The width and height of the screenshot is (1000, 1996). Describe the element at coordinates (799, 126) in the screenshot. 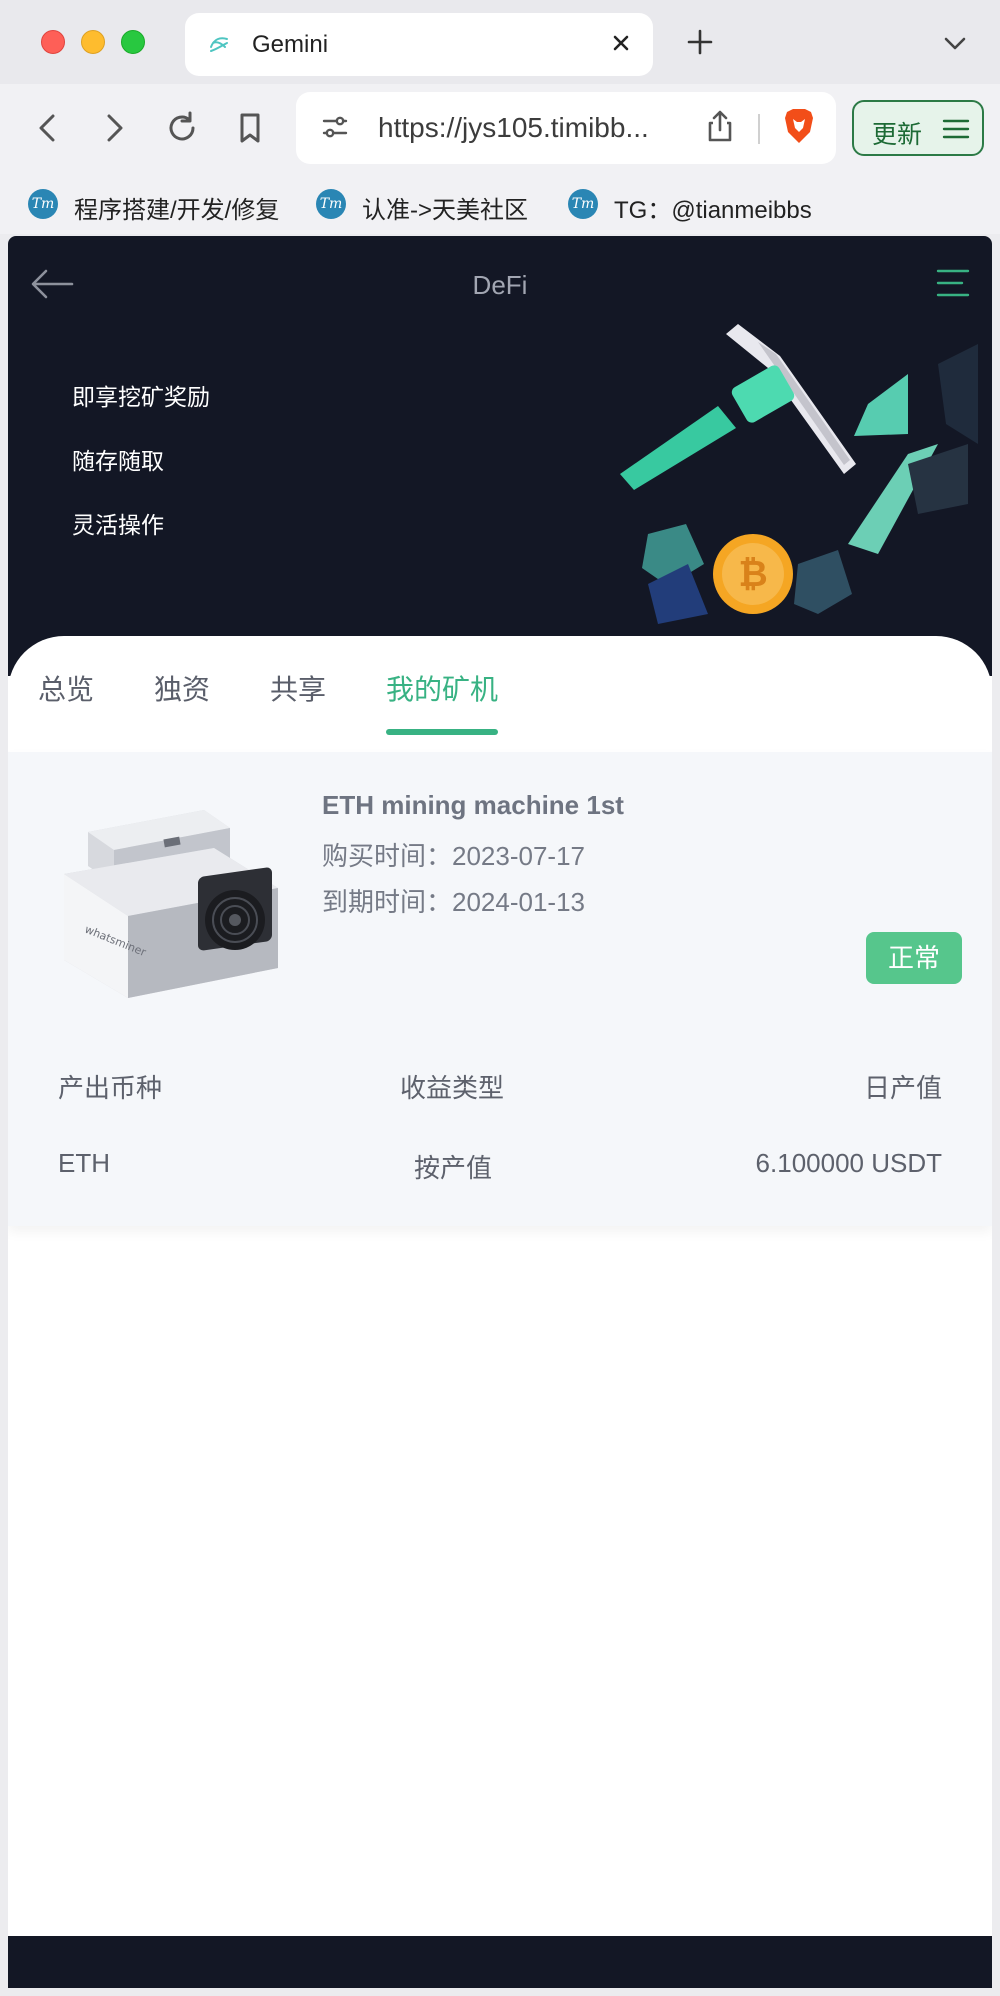

I see `brave-shields-icon` at that location.